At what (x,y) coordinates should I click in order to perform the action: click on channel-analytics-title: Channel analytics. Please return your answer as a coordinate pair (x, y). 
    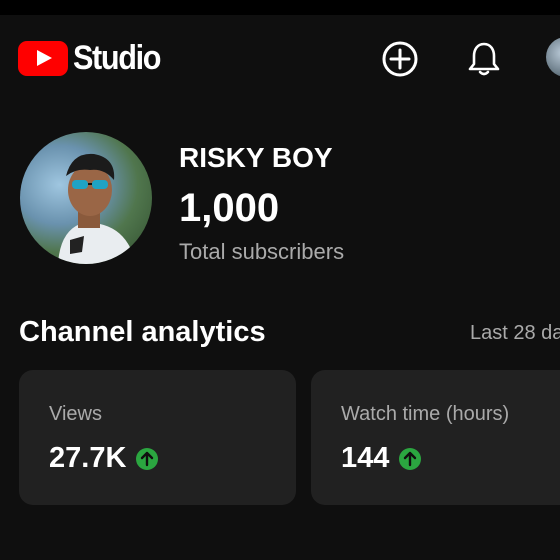
    Looking at the image, I should click on (142, 332).